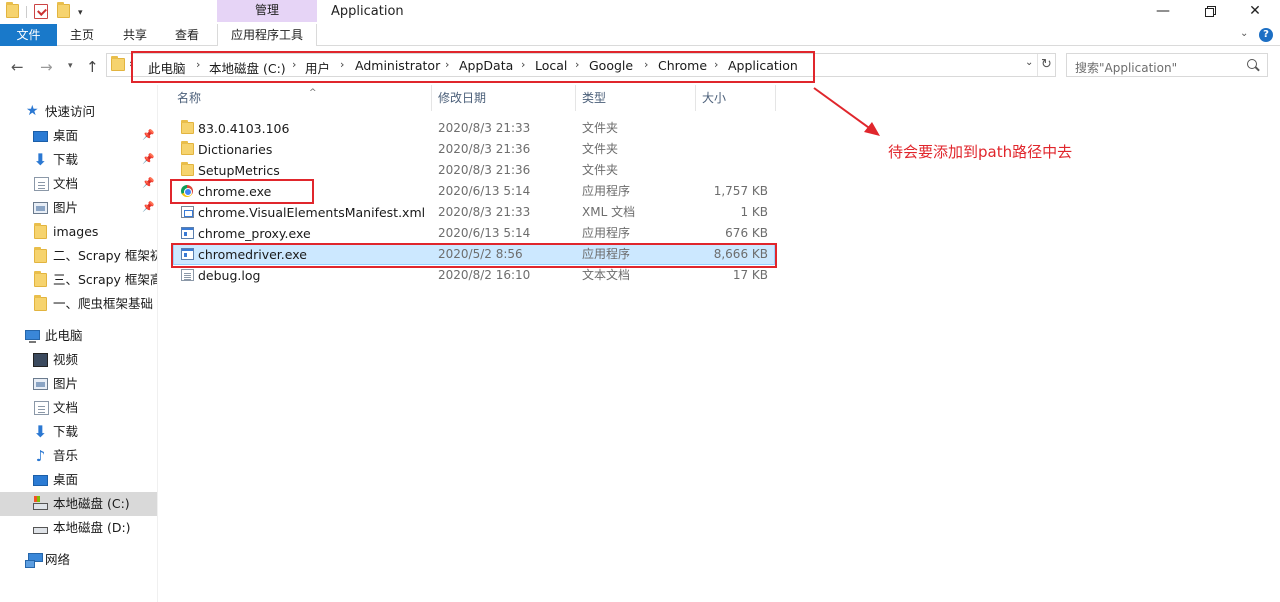 The width and height of the screenshot is (1280, 602). Describe the element at coordinates (58, 559) in the screenshot. I see `nav-label: 网络` at that location.